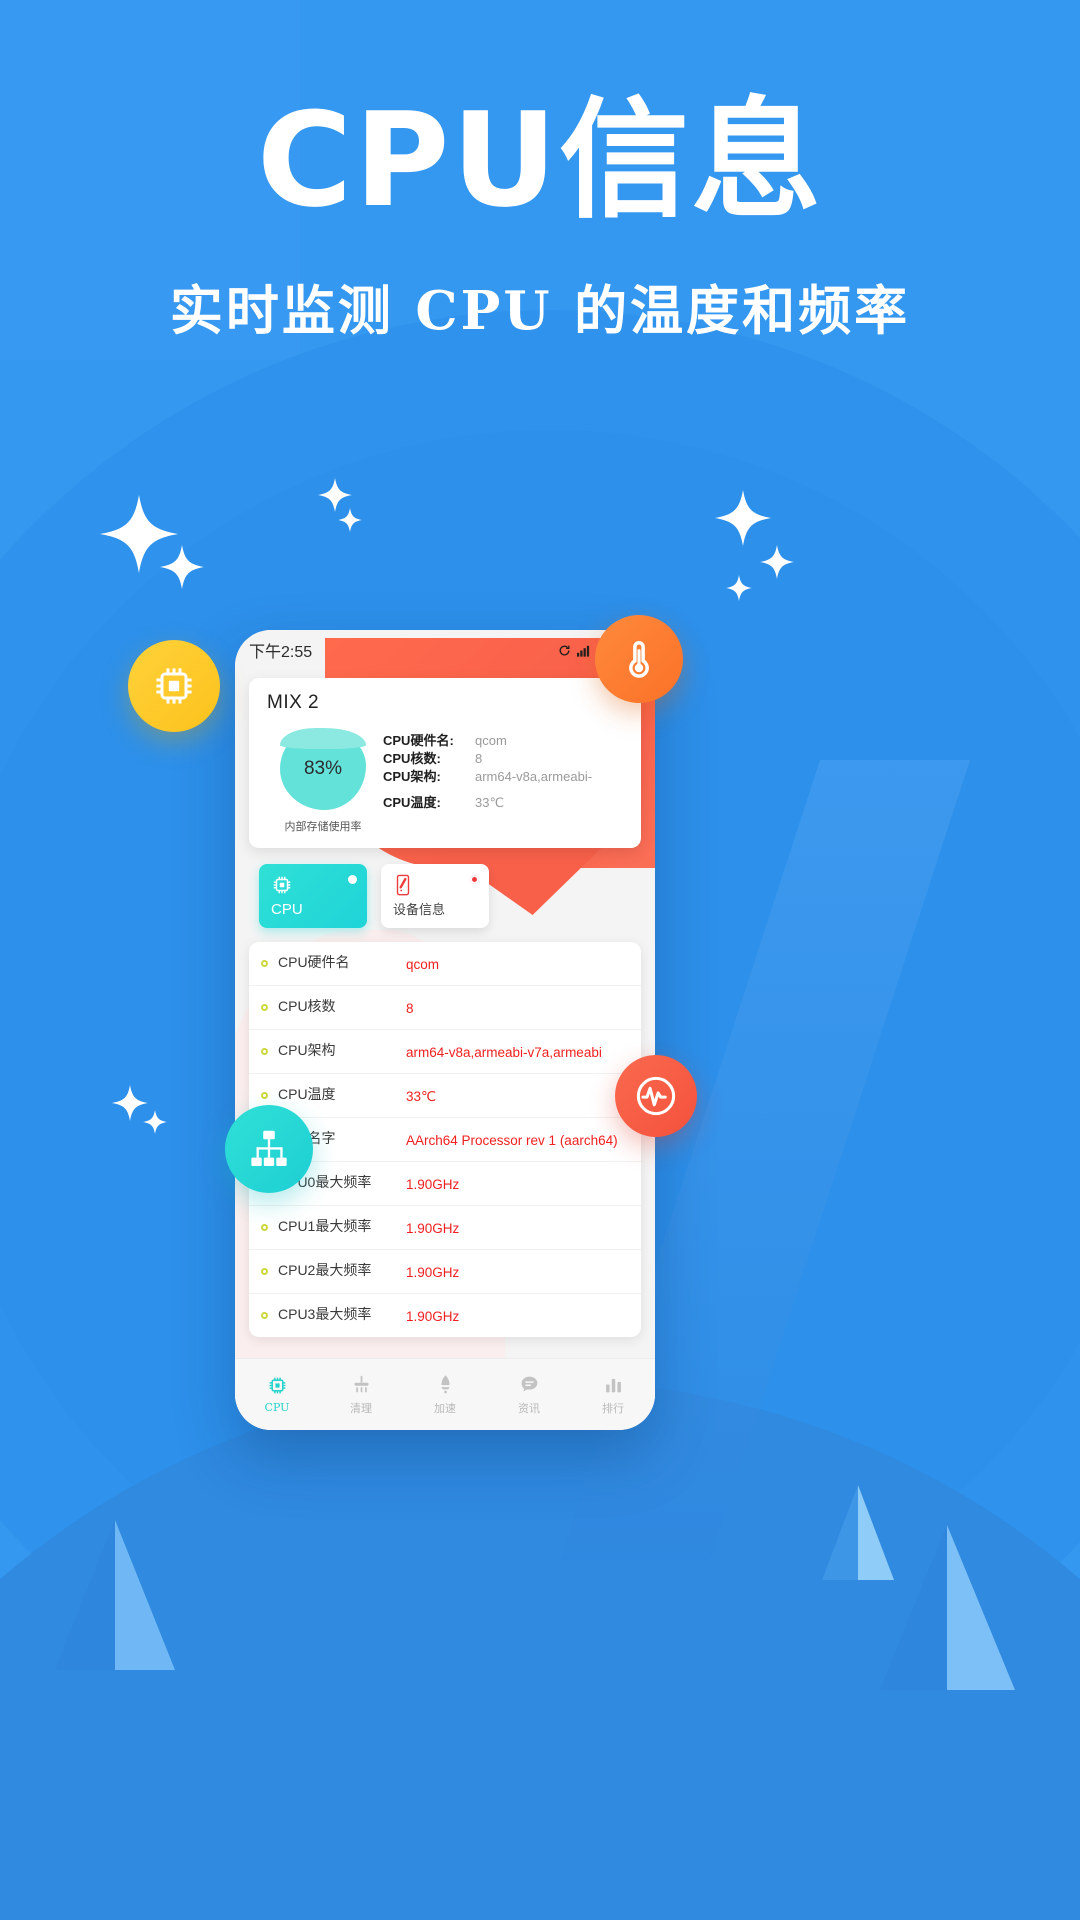 This screenshot has width=1080, height=1920. I want to click on row-key: CPU1最大频率, so click(325, 1226).